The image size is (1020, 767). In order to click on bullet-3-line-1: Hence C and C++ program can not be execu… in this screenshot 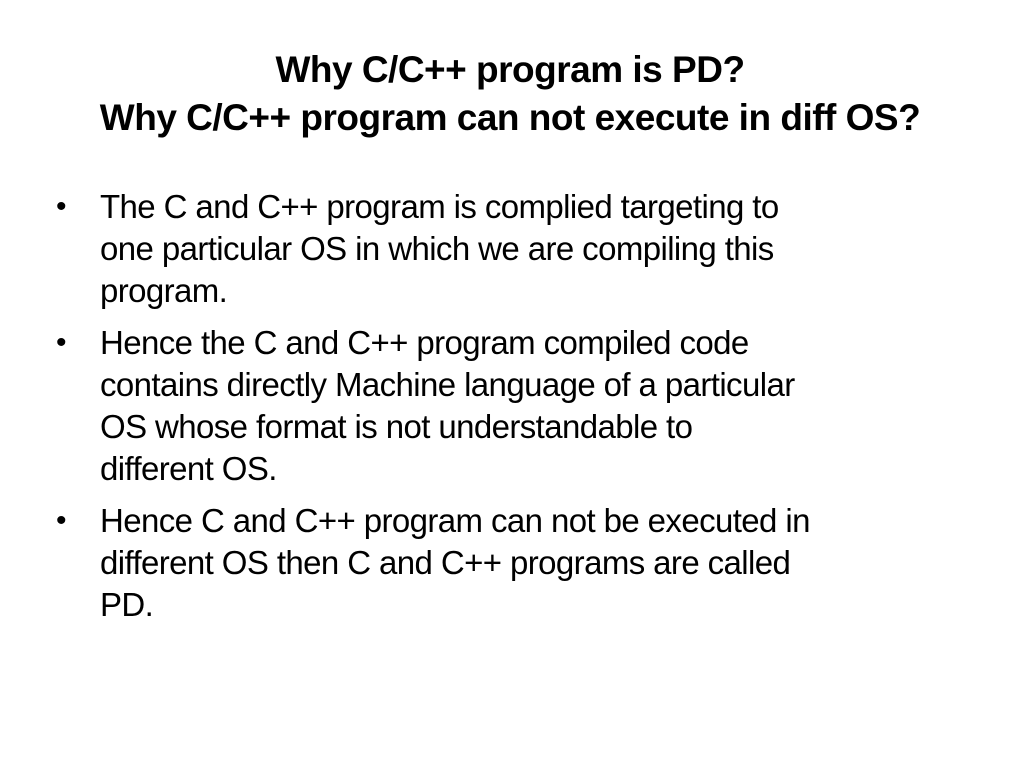, I will do `click(455, 520)`.